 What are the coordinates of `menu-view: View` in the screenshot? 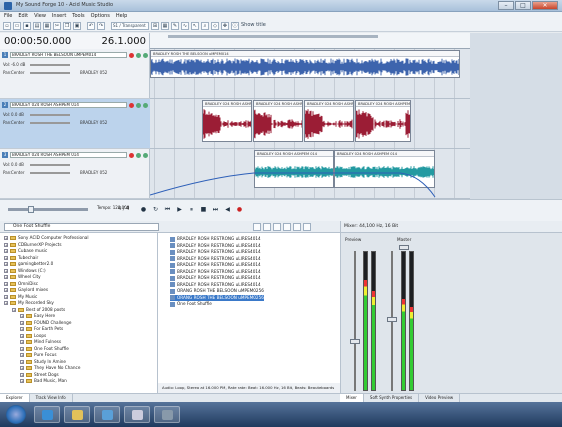 It's located at (40, 16).